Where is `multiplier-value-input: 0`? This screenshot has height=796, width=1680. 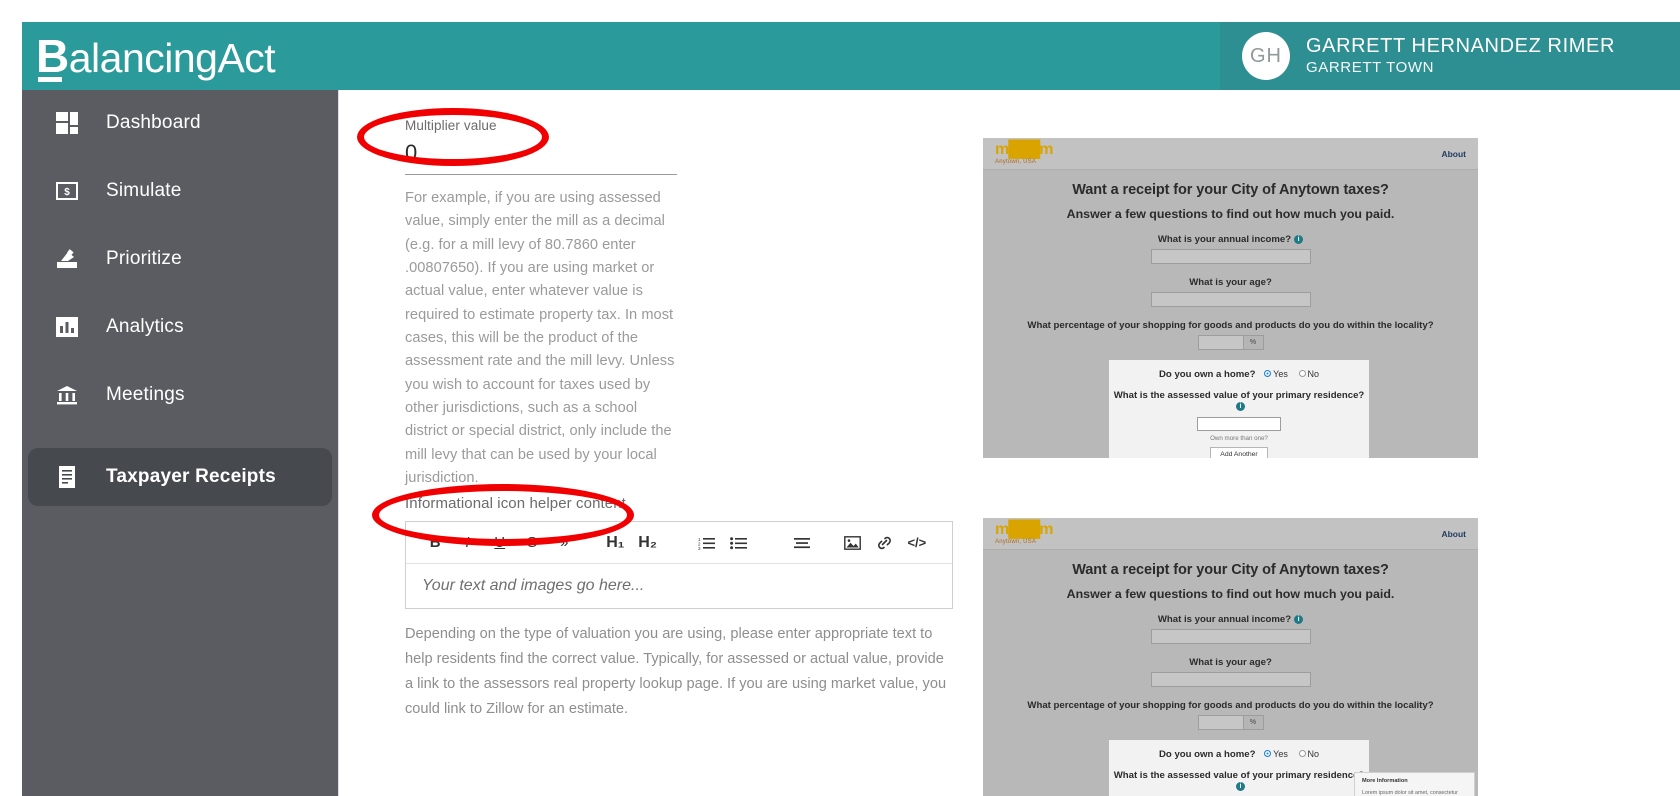 multiplier-value-input: 0 is located at coordinates (695, 153).